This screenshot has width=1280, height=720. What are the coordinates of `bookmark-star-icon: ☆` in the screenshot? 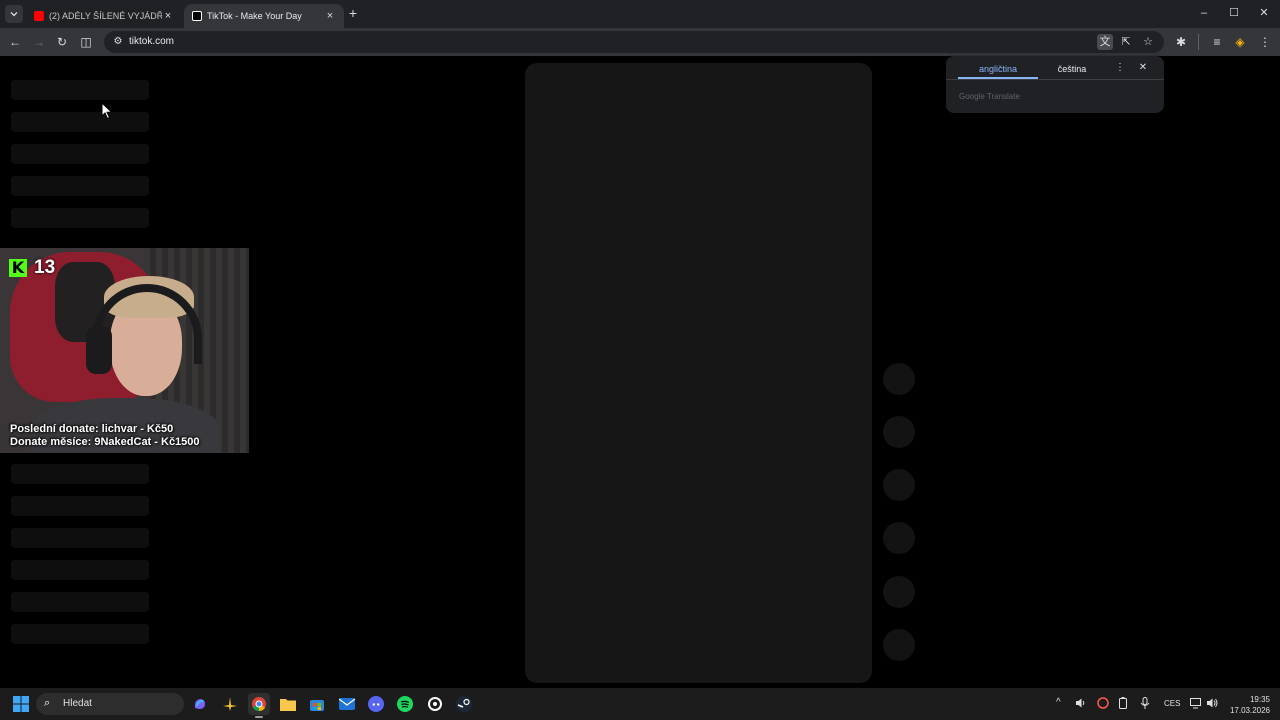 It's located at (1148, 42).